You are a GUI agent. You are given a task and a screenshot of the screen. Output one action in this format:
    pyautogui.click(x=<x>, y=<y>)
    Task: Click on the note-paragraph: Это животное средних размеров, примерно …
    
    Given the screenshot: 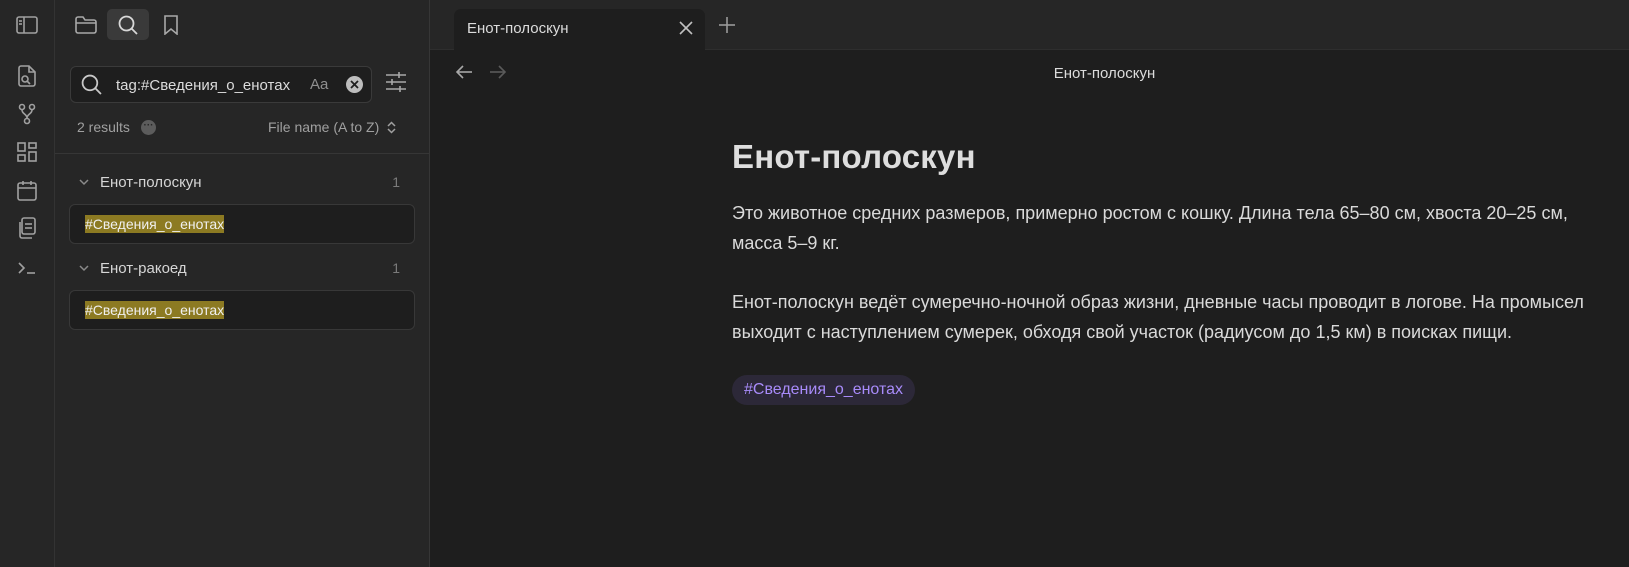 What is the action you would take?
    pyautogui.click(x=1150, y=228)
    